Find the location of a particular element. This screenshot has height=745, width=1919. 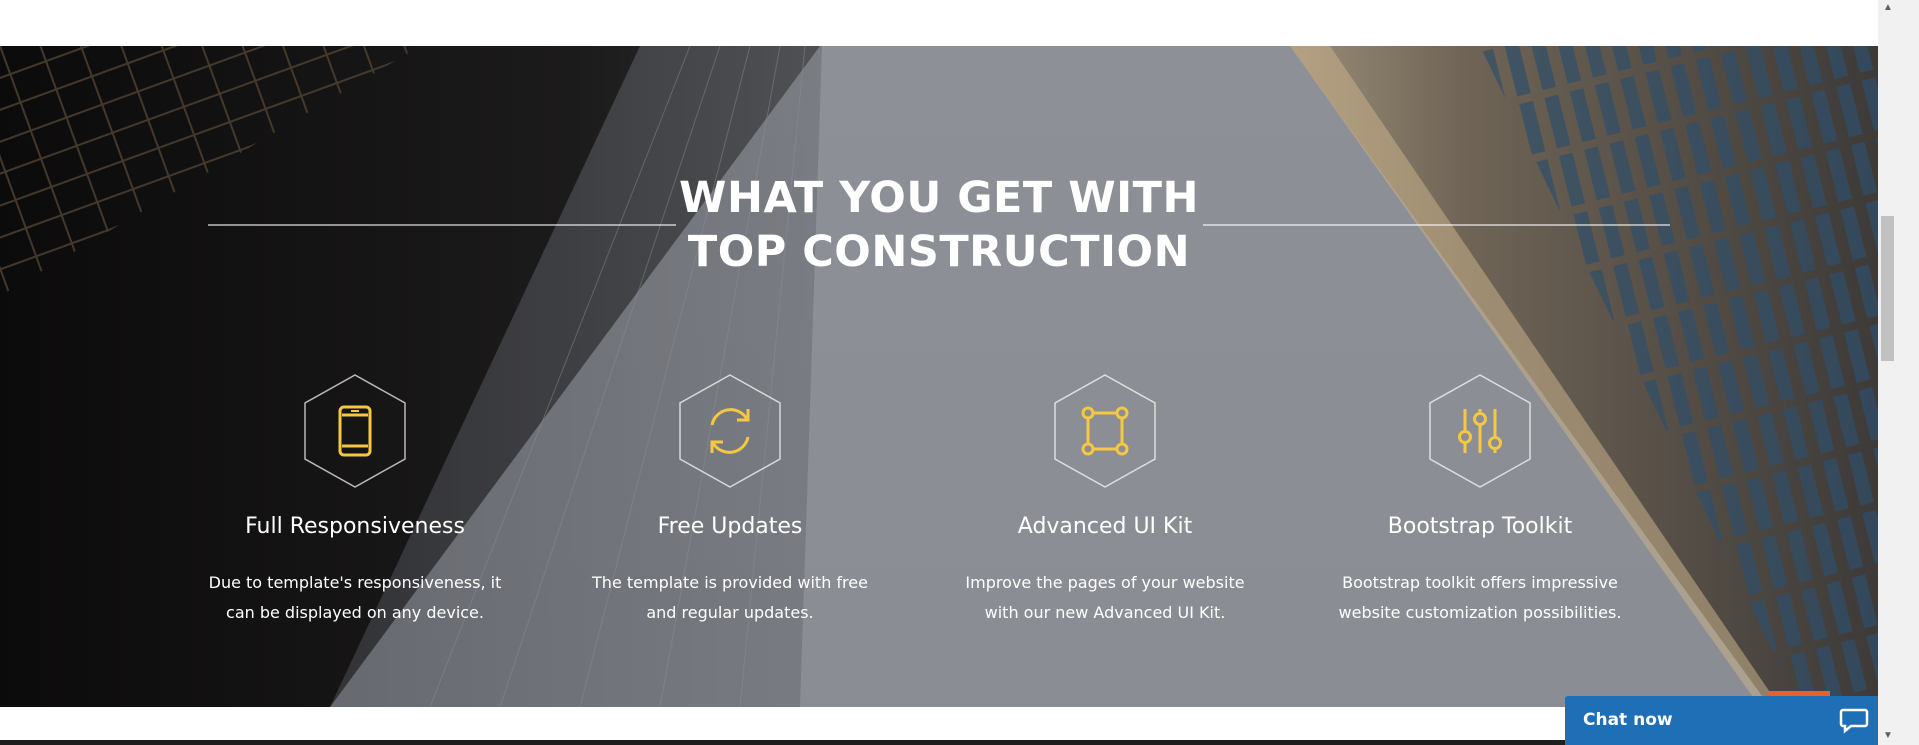

smartphone-icon is located at coordinates (355, 431).